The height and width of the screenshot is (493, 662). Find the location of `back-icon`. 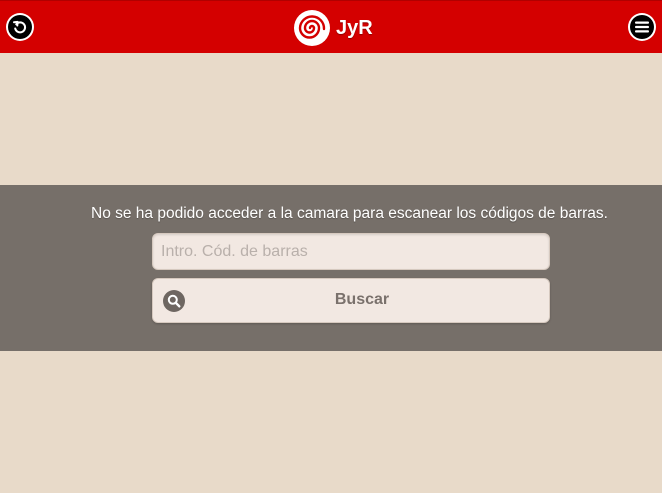

back-icon is located at coordinates (20, 27).